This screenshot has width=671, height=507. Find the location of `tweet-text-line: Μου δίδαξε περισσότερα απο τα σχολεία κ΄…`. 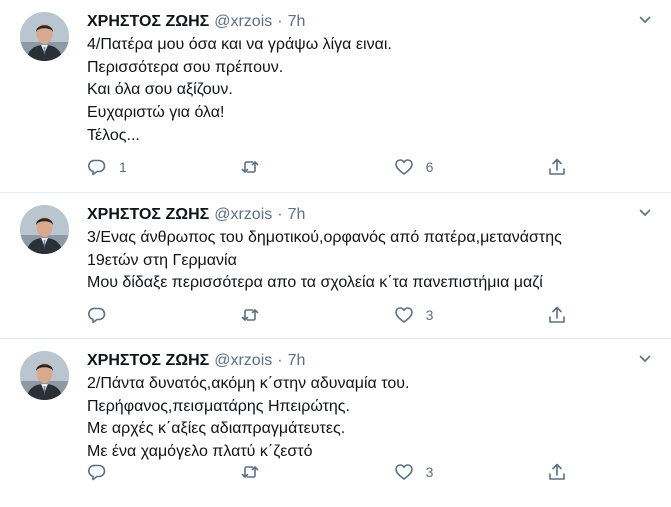

tweet-text-line: Μου δίδαξε περισσότερα απο τα σχολεία κ΄… is located at coordinates (315, 283).